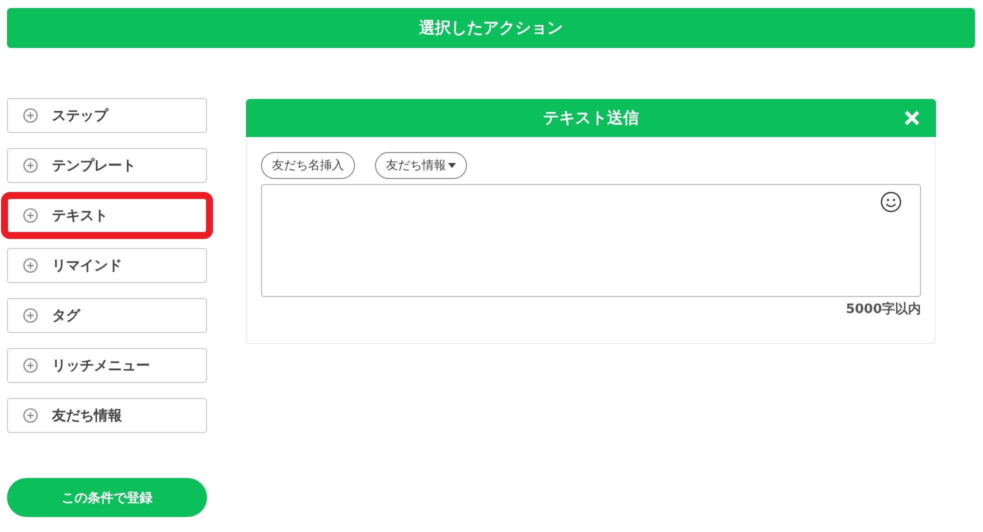 The height and width of the screenshot is (532, 983). What do you see at coordinates (107, 365) in the screenshot?
I see `action-item: リッチメニュー` at bounding box center [107, 365].